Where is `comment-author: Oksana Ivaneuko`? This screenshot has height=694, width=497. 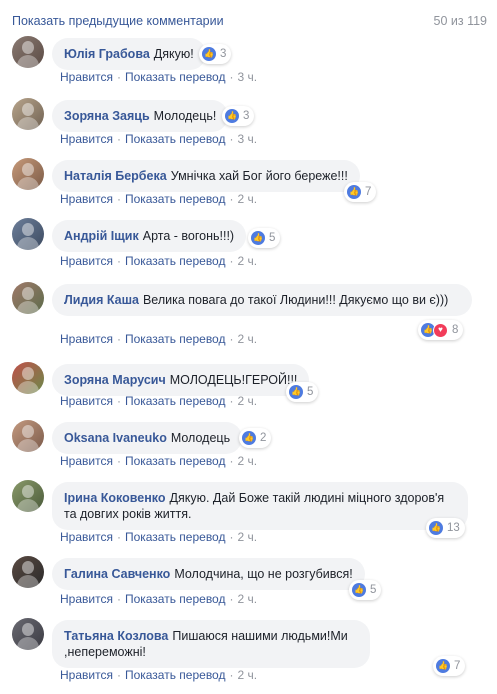
comment-author: Oksana Ivaneuko is located at coordinates (115, 438).